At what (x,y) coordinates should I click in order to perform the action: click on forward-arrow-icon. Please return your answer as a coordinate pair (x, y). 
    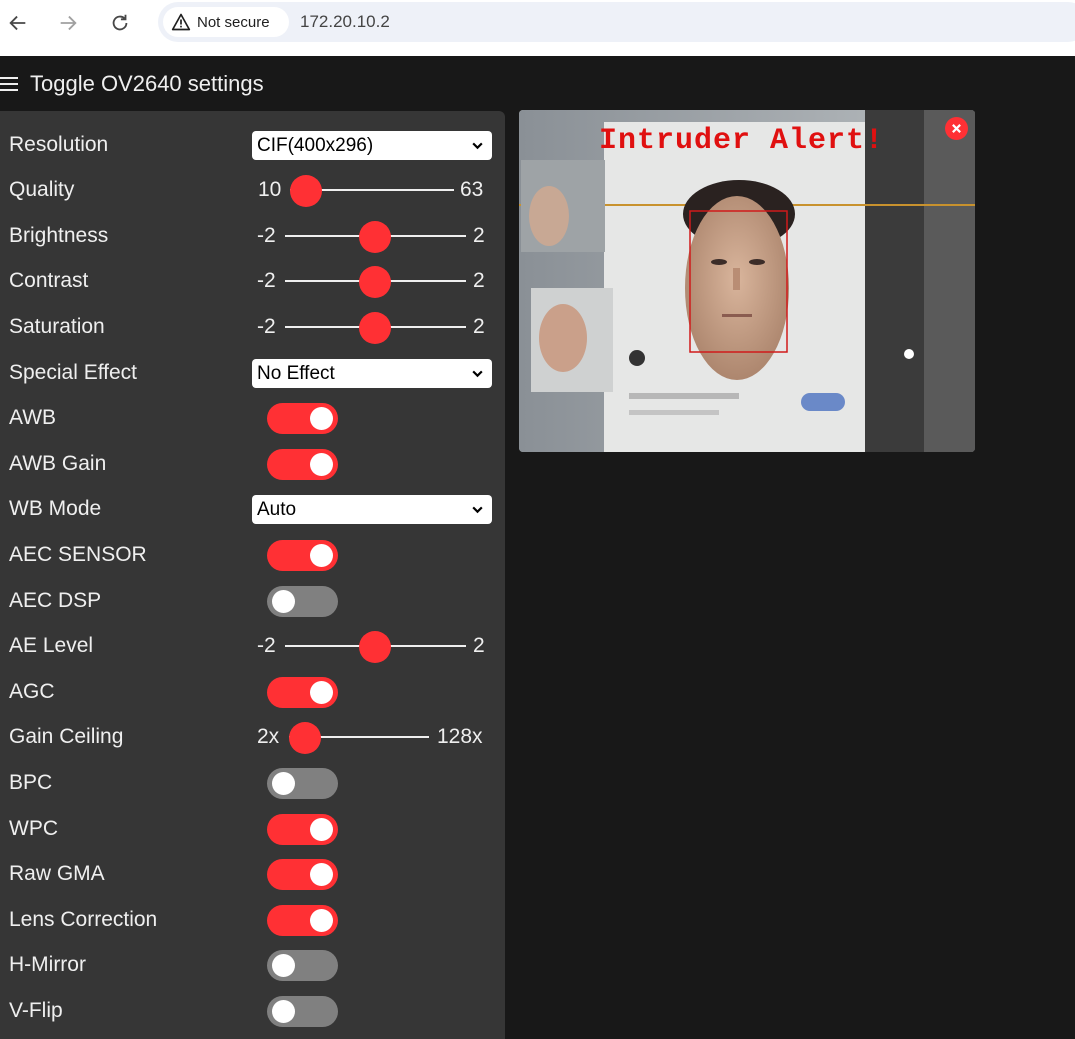
    Looking at the image, I should click on (68, 23).